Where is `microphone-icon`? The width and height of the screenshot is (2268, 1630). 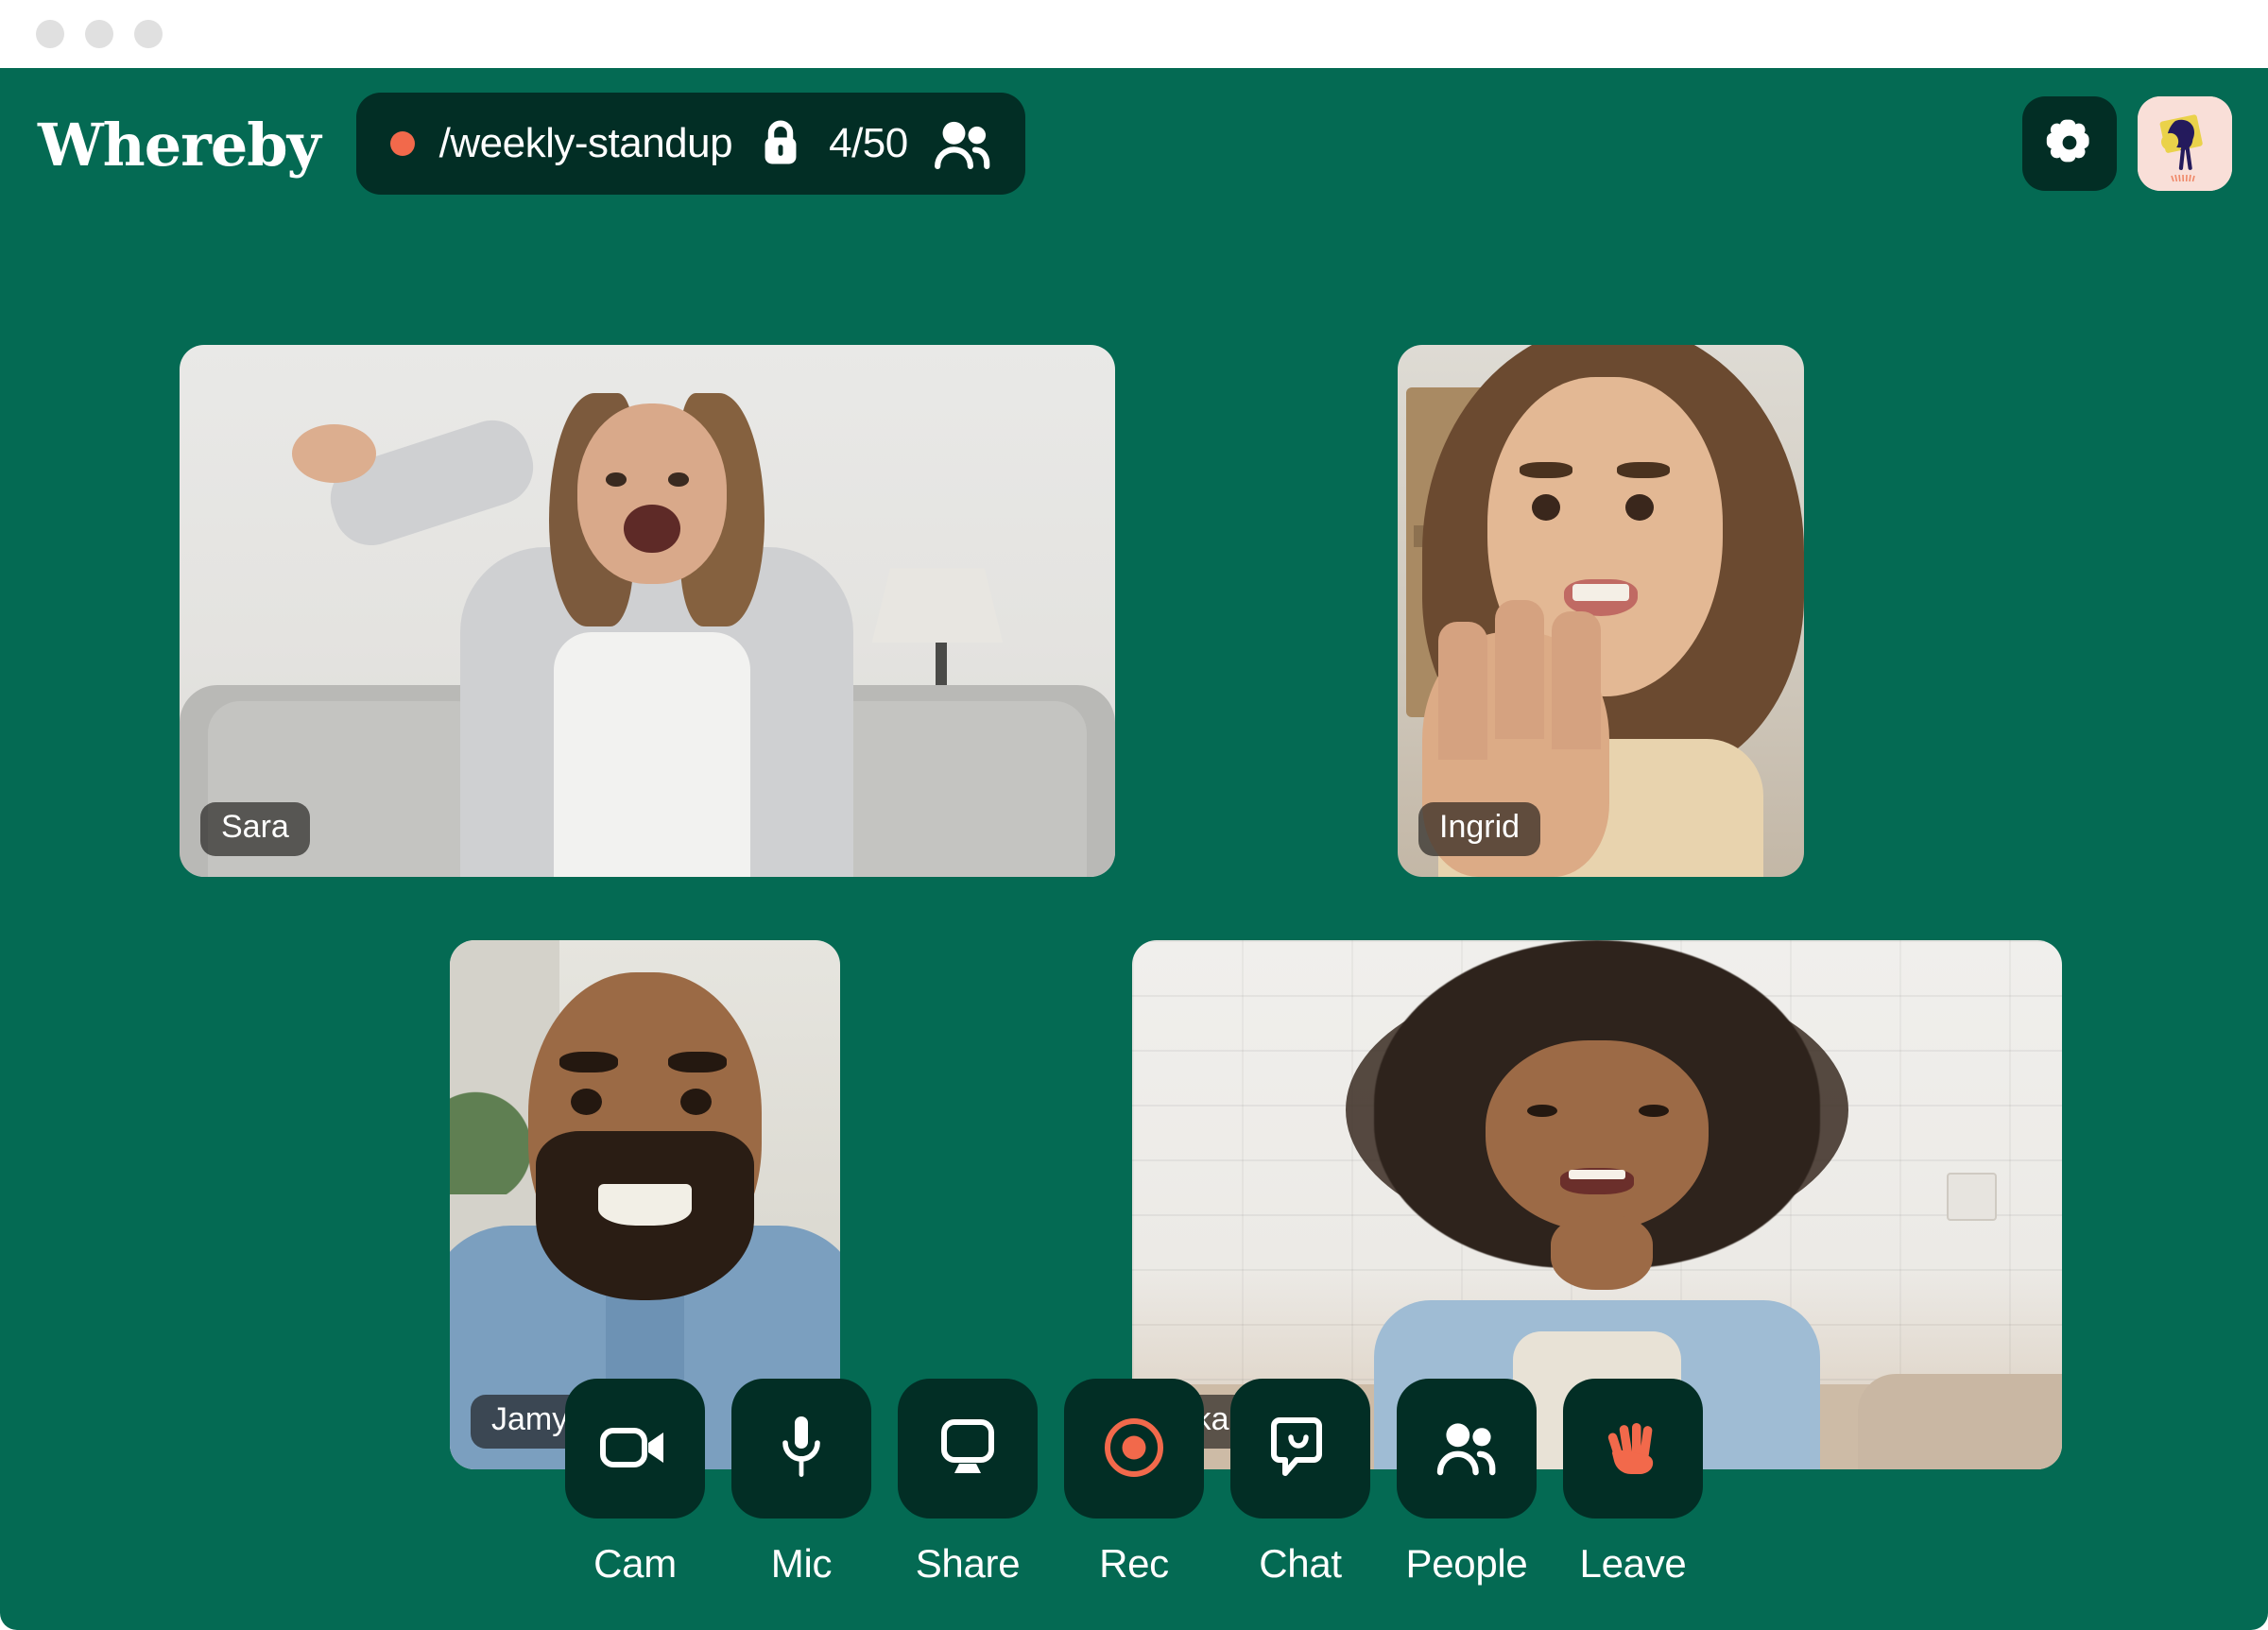
microphone-icon is located at coordinates (801, 1450).